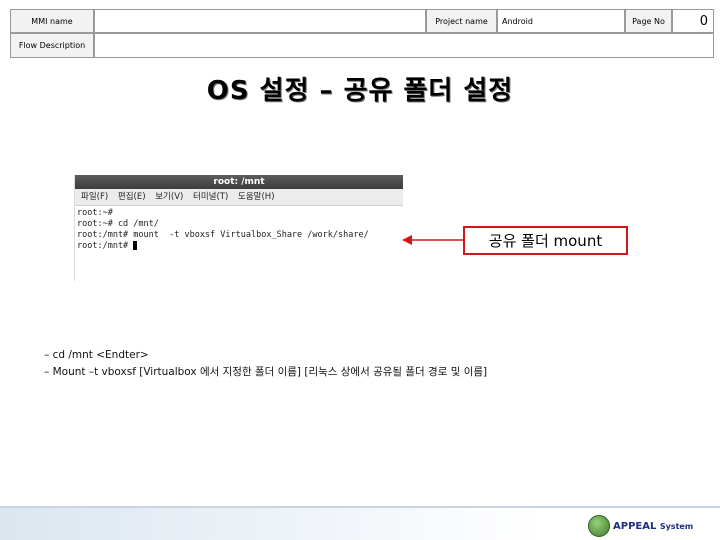 The image size is (720, 540). Describe the element at coordinates (676, 526) in the screenshot. I see `logo-sub-text: System` at that location.